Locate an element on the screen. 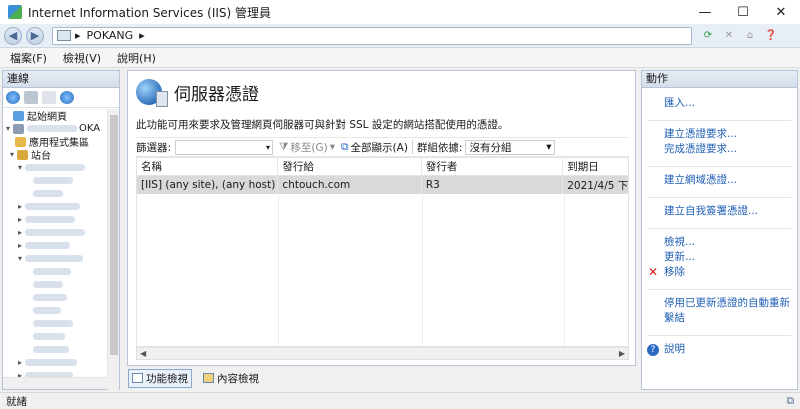  view-tabs: 功能檢視 內容檢視 is located at coordinates (195, 378).